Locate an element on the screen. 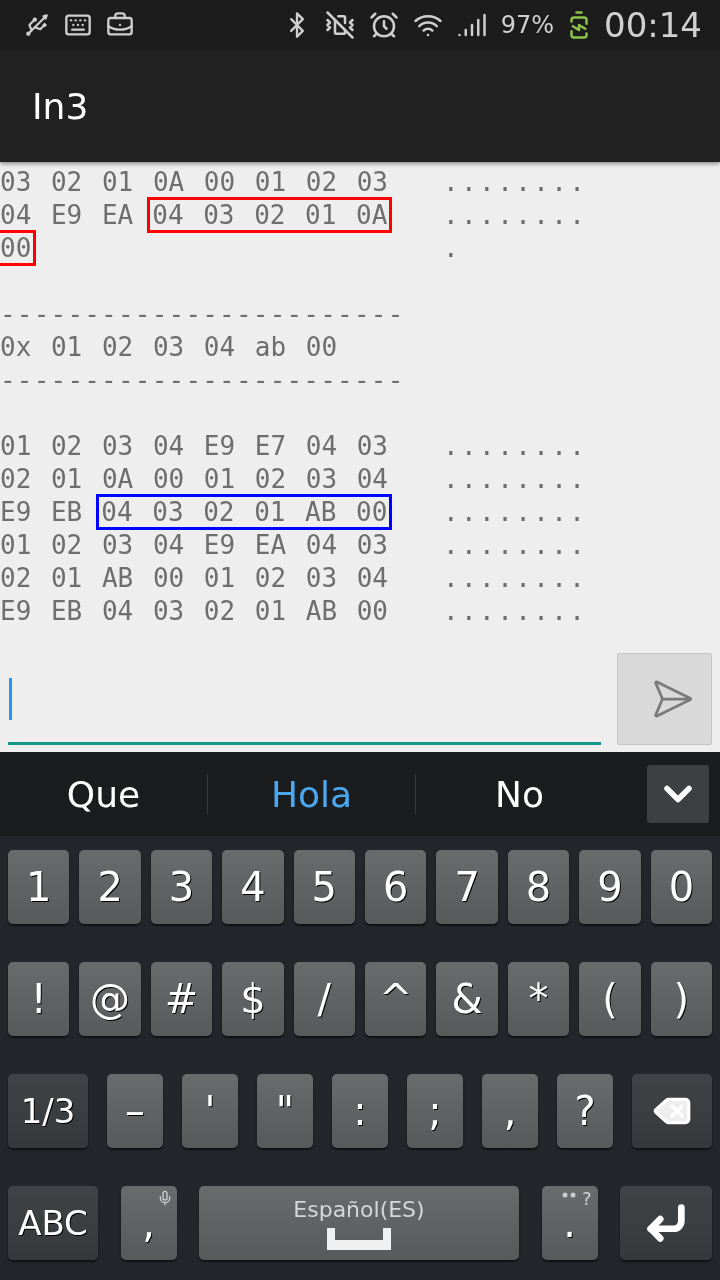  suggestion: Hola is located at coordinates (311, 794).